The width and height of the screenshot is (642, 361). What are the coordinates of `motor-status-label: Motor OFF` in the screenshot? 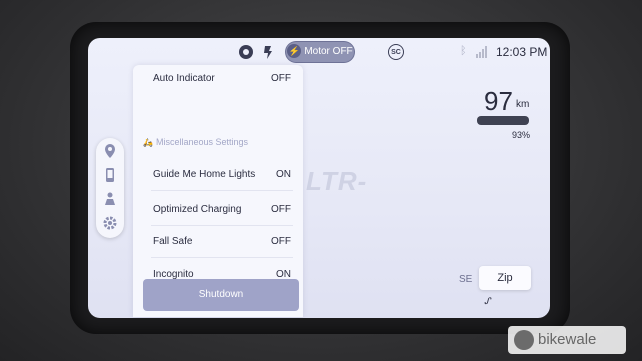 It's located at (328, 51).